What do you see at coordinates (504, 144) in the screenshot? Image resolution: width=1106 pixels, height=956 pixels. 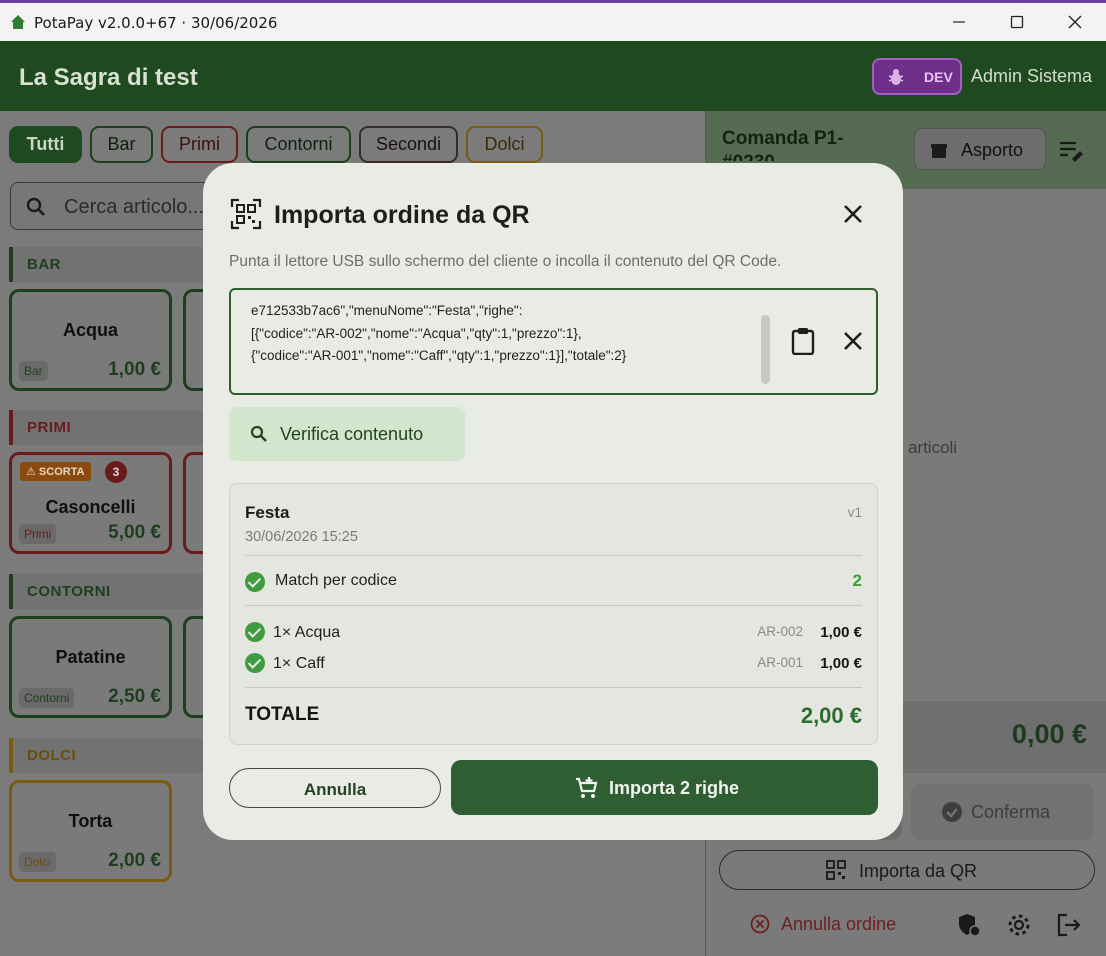 I see `category-chip-dolci: Dolci` at bounding box center [504, 144].